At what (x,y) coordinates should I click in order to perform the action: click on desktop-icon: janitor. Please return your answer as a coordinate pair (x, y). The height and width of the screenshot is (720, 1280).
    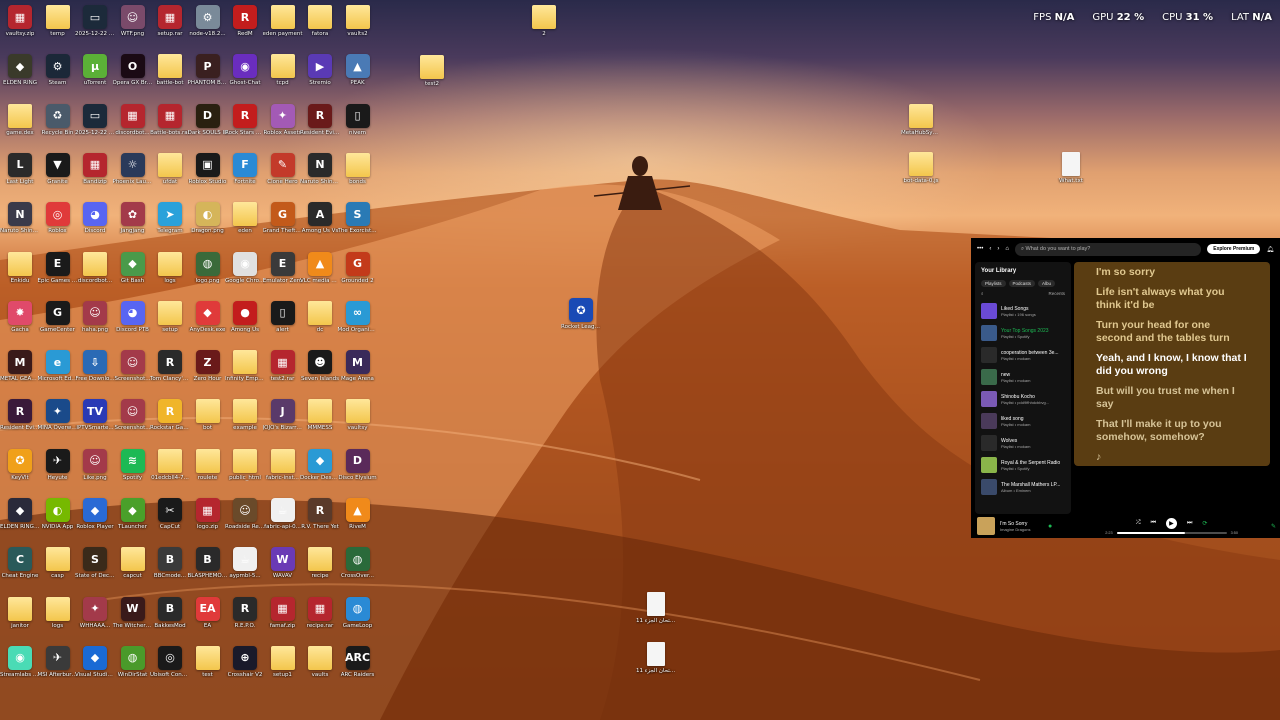
    Looking at the image, I should click on (20, 613).